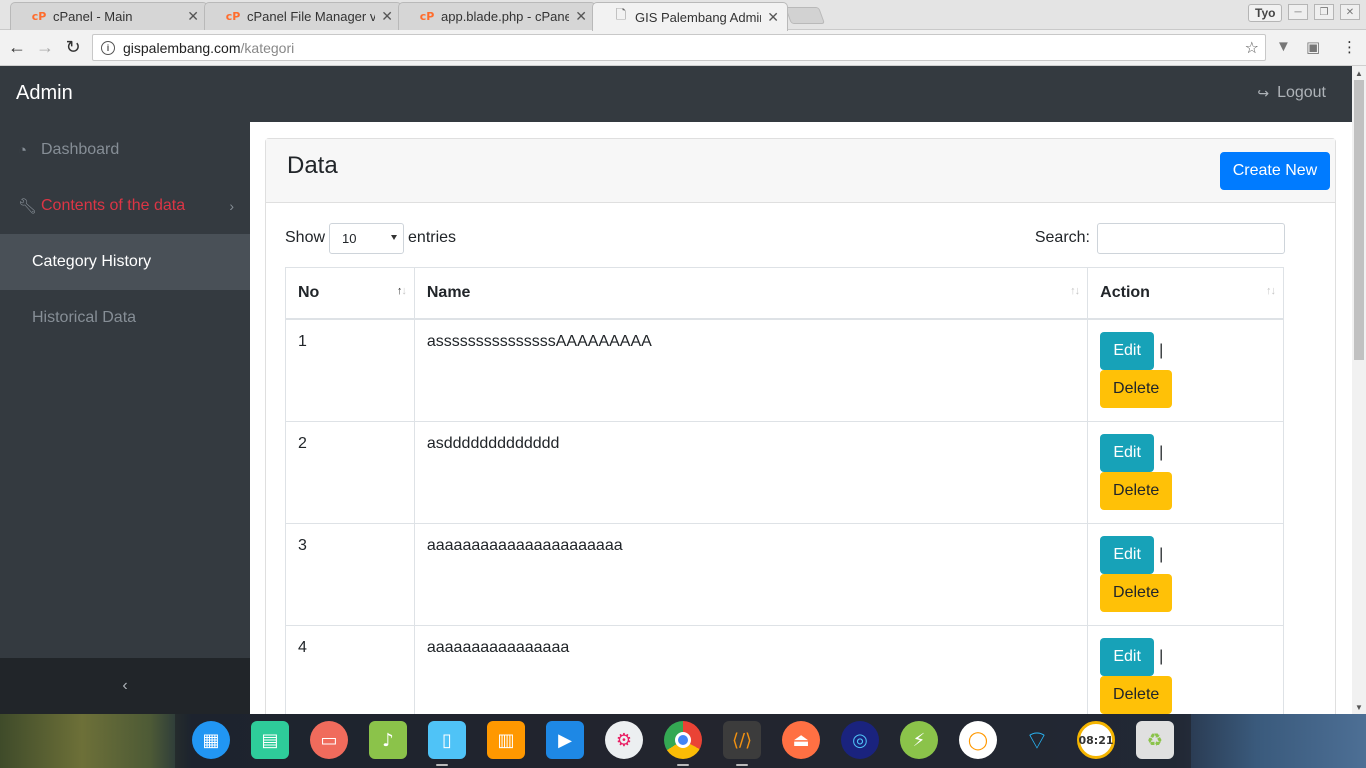 Image resolution: width=1366 pixels, height=768 pixels. Describe the element at coordinates (1155, 740) in the screenshot. I see `trash-icon: ♻` at that location.